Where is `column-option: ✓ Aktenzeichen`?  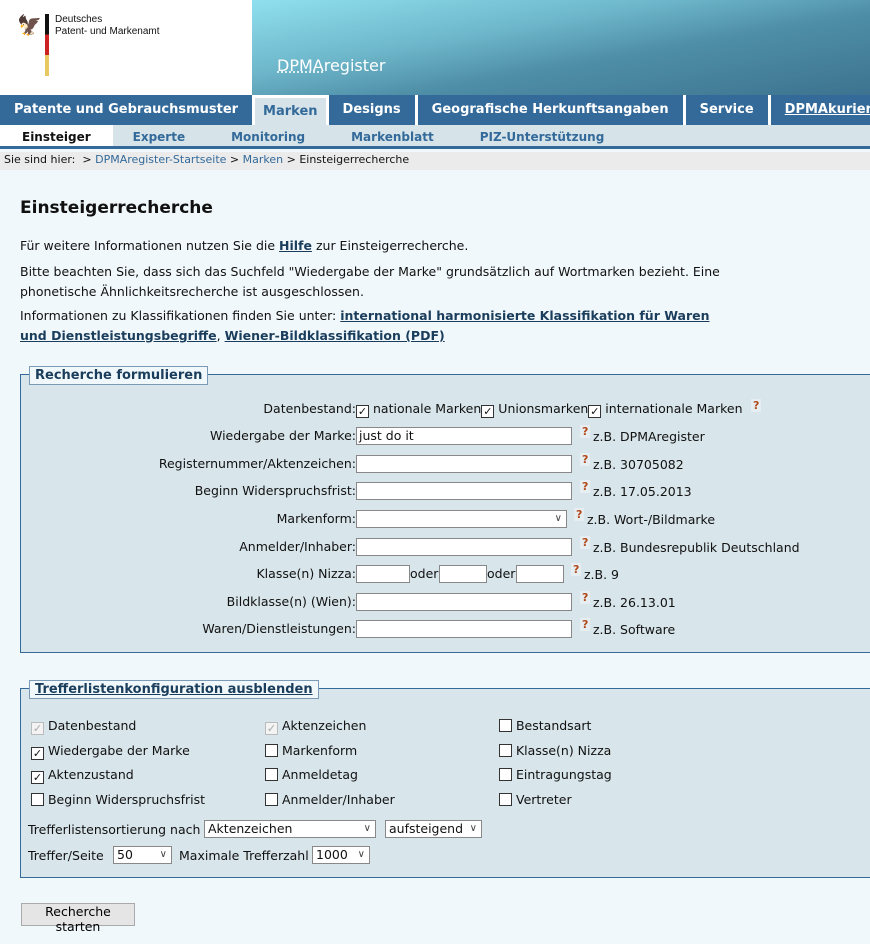 column-option: ✓ Aktenzeichen is located at coordinates (315, 726).